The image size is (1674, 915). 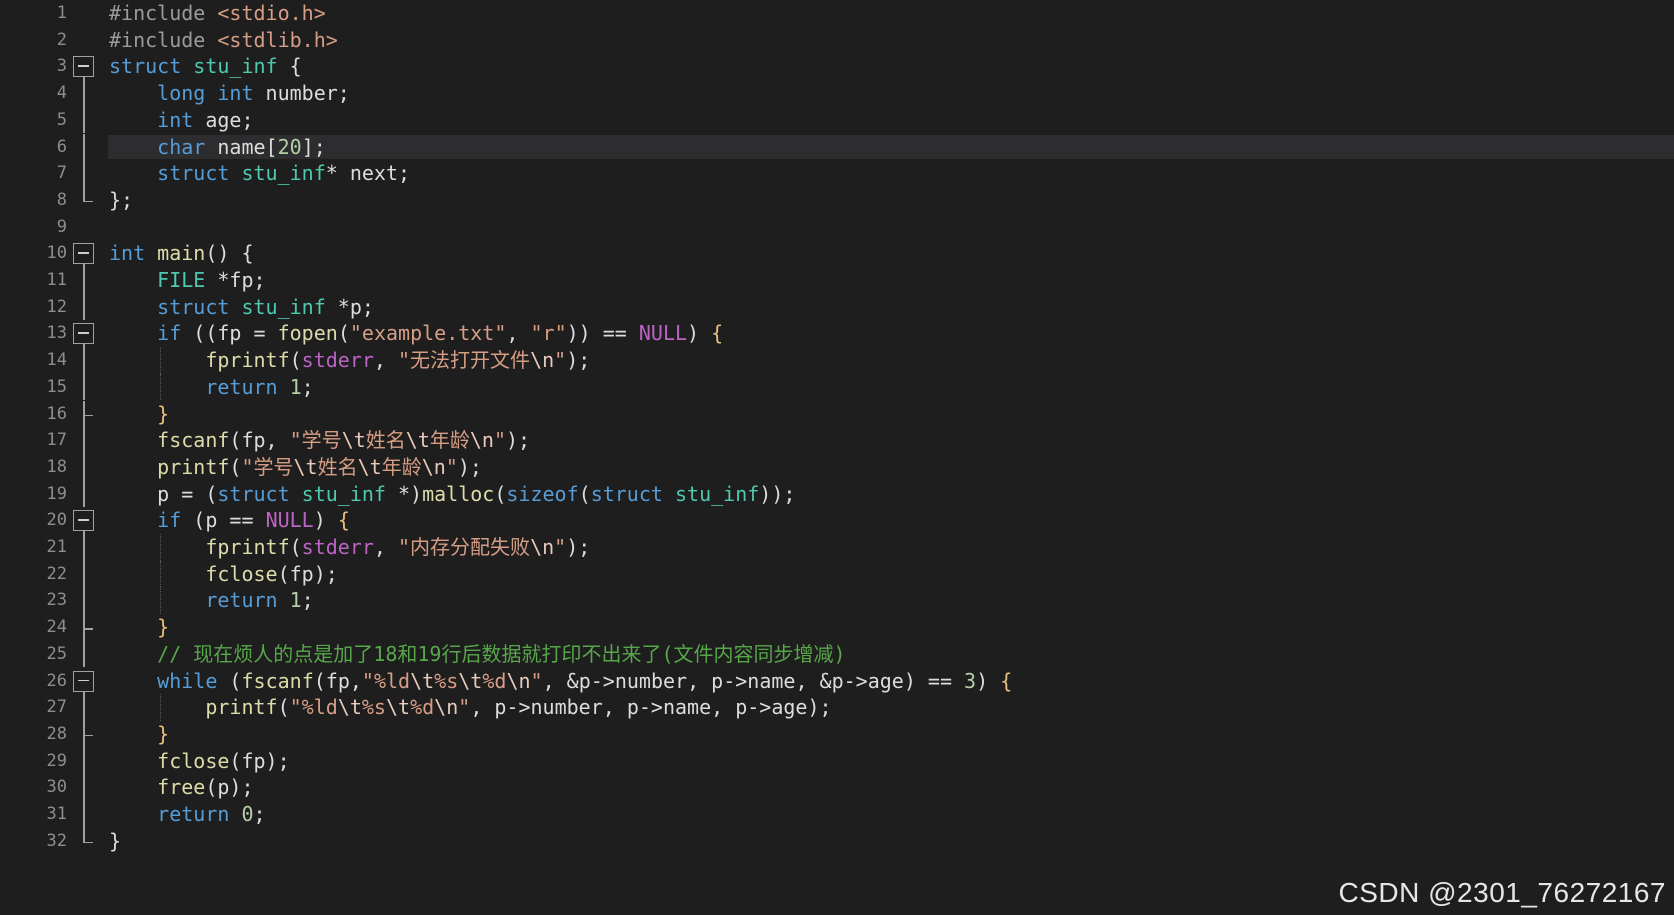 I want to click on code-text: printf("学号\t姓名\t年龄\n");, so click(x=295, y=467).